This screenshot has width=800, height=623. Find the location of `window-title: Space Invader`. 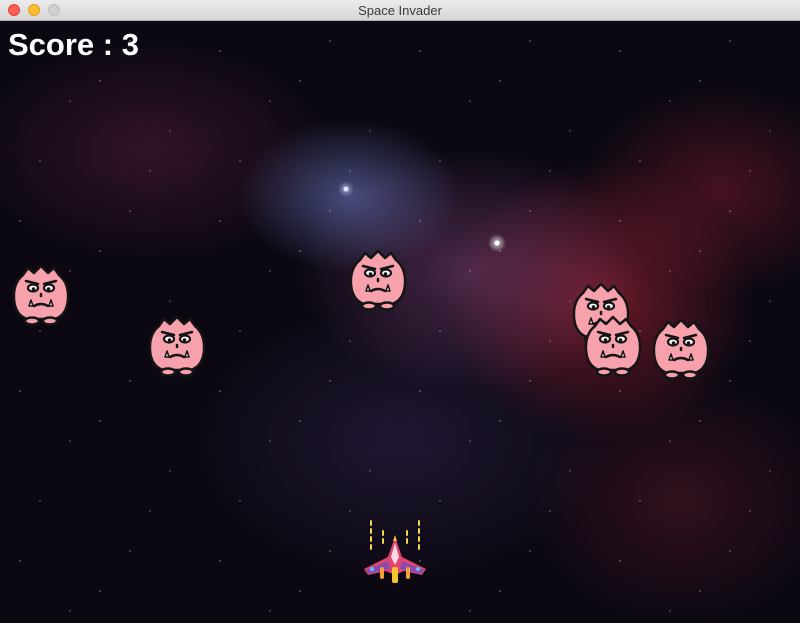

window-title: Space Invader is located at coordinates (400, 10).